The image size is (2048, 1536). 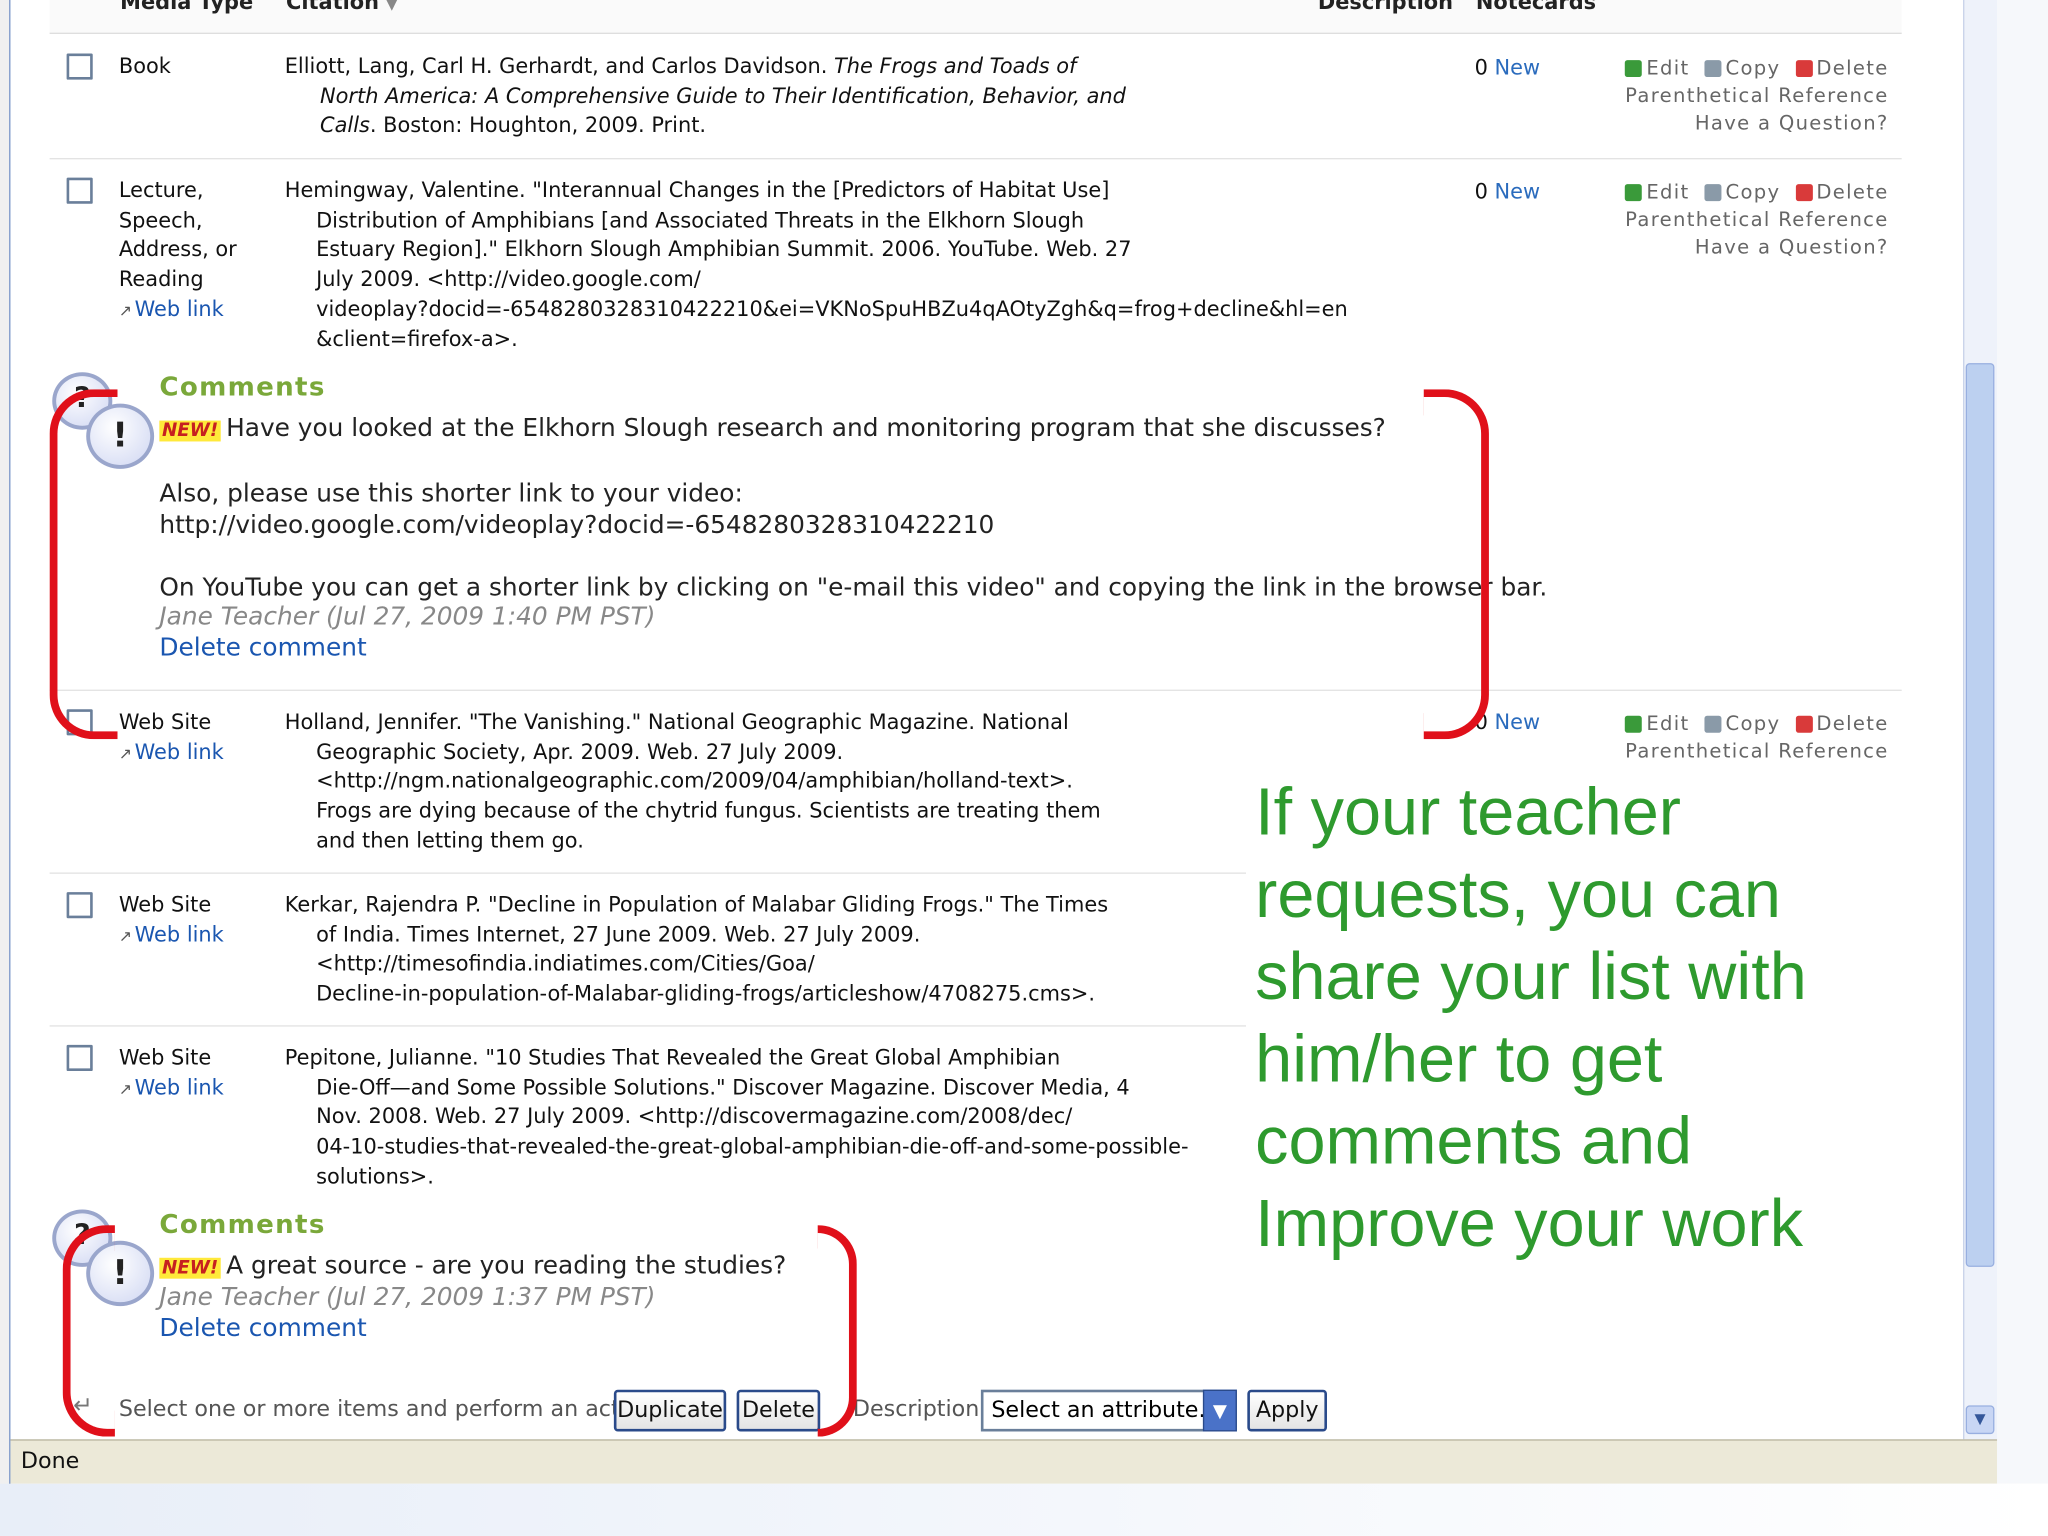 I want to click on comment-author: Jane Teacher (Jul 27, 2009 1:37 PM PST), so click(x=407, y=1297).